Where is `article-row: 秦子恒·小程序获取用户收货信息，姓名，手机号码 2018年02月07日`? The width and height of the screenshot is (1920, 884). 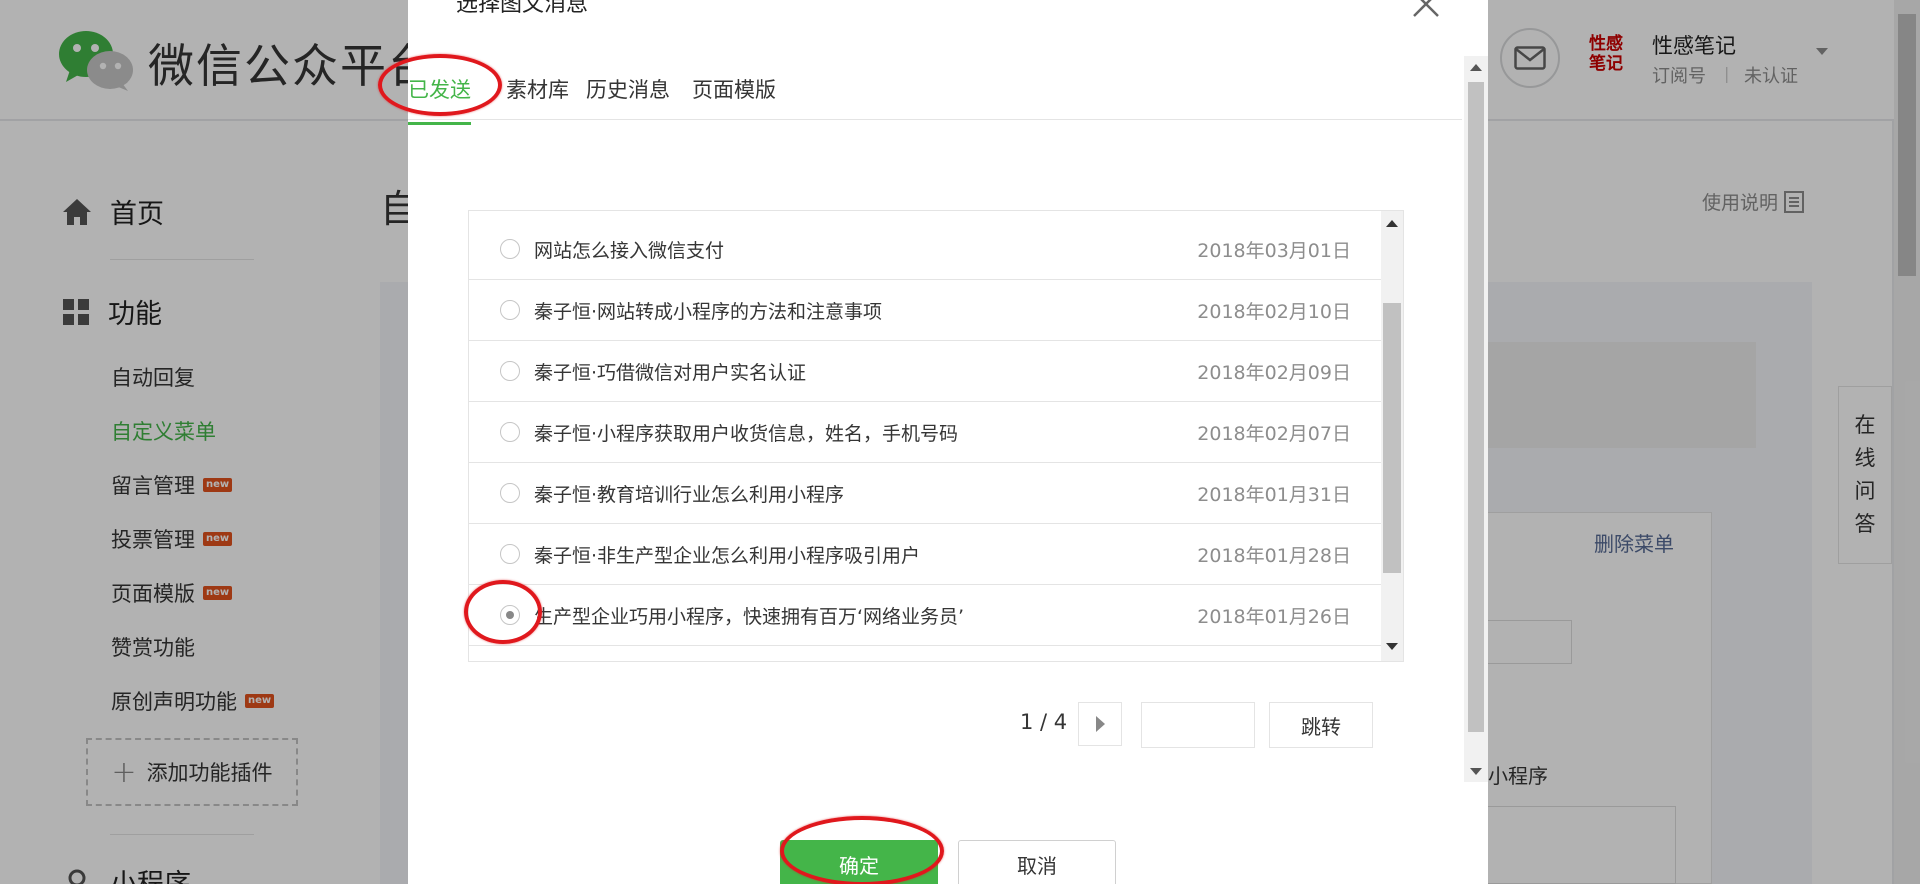 article-row: 秦子恒·小程序获取用户收货信息，姓名，手机号码 2018年02月07日 is located at coordinates (925, 432).